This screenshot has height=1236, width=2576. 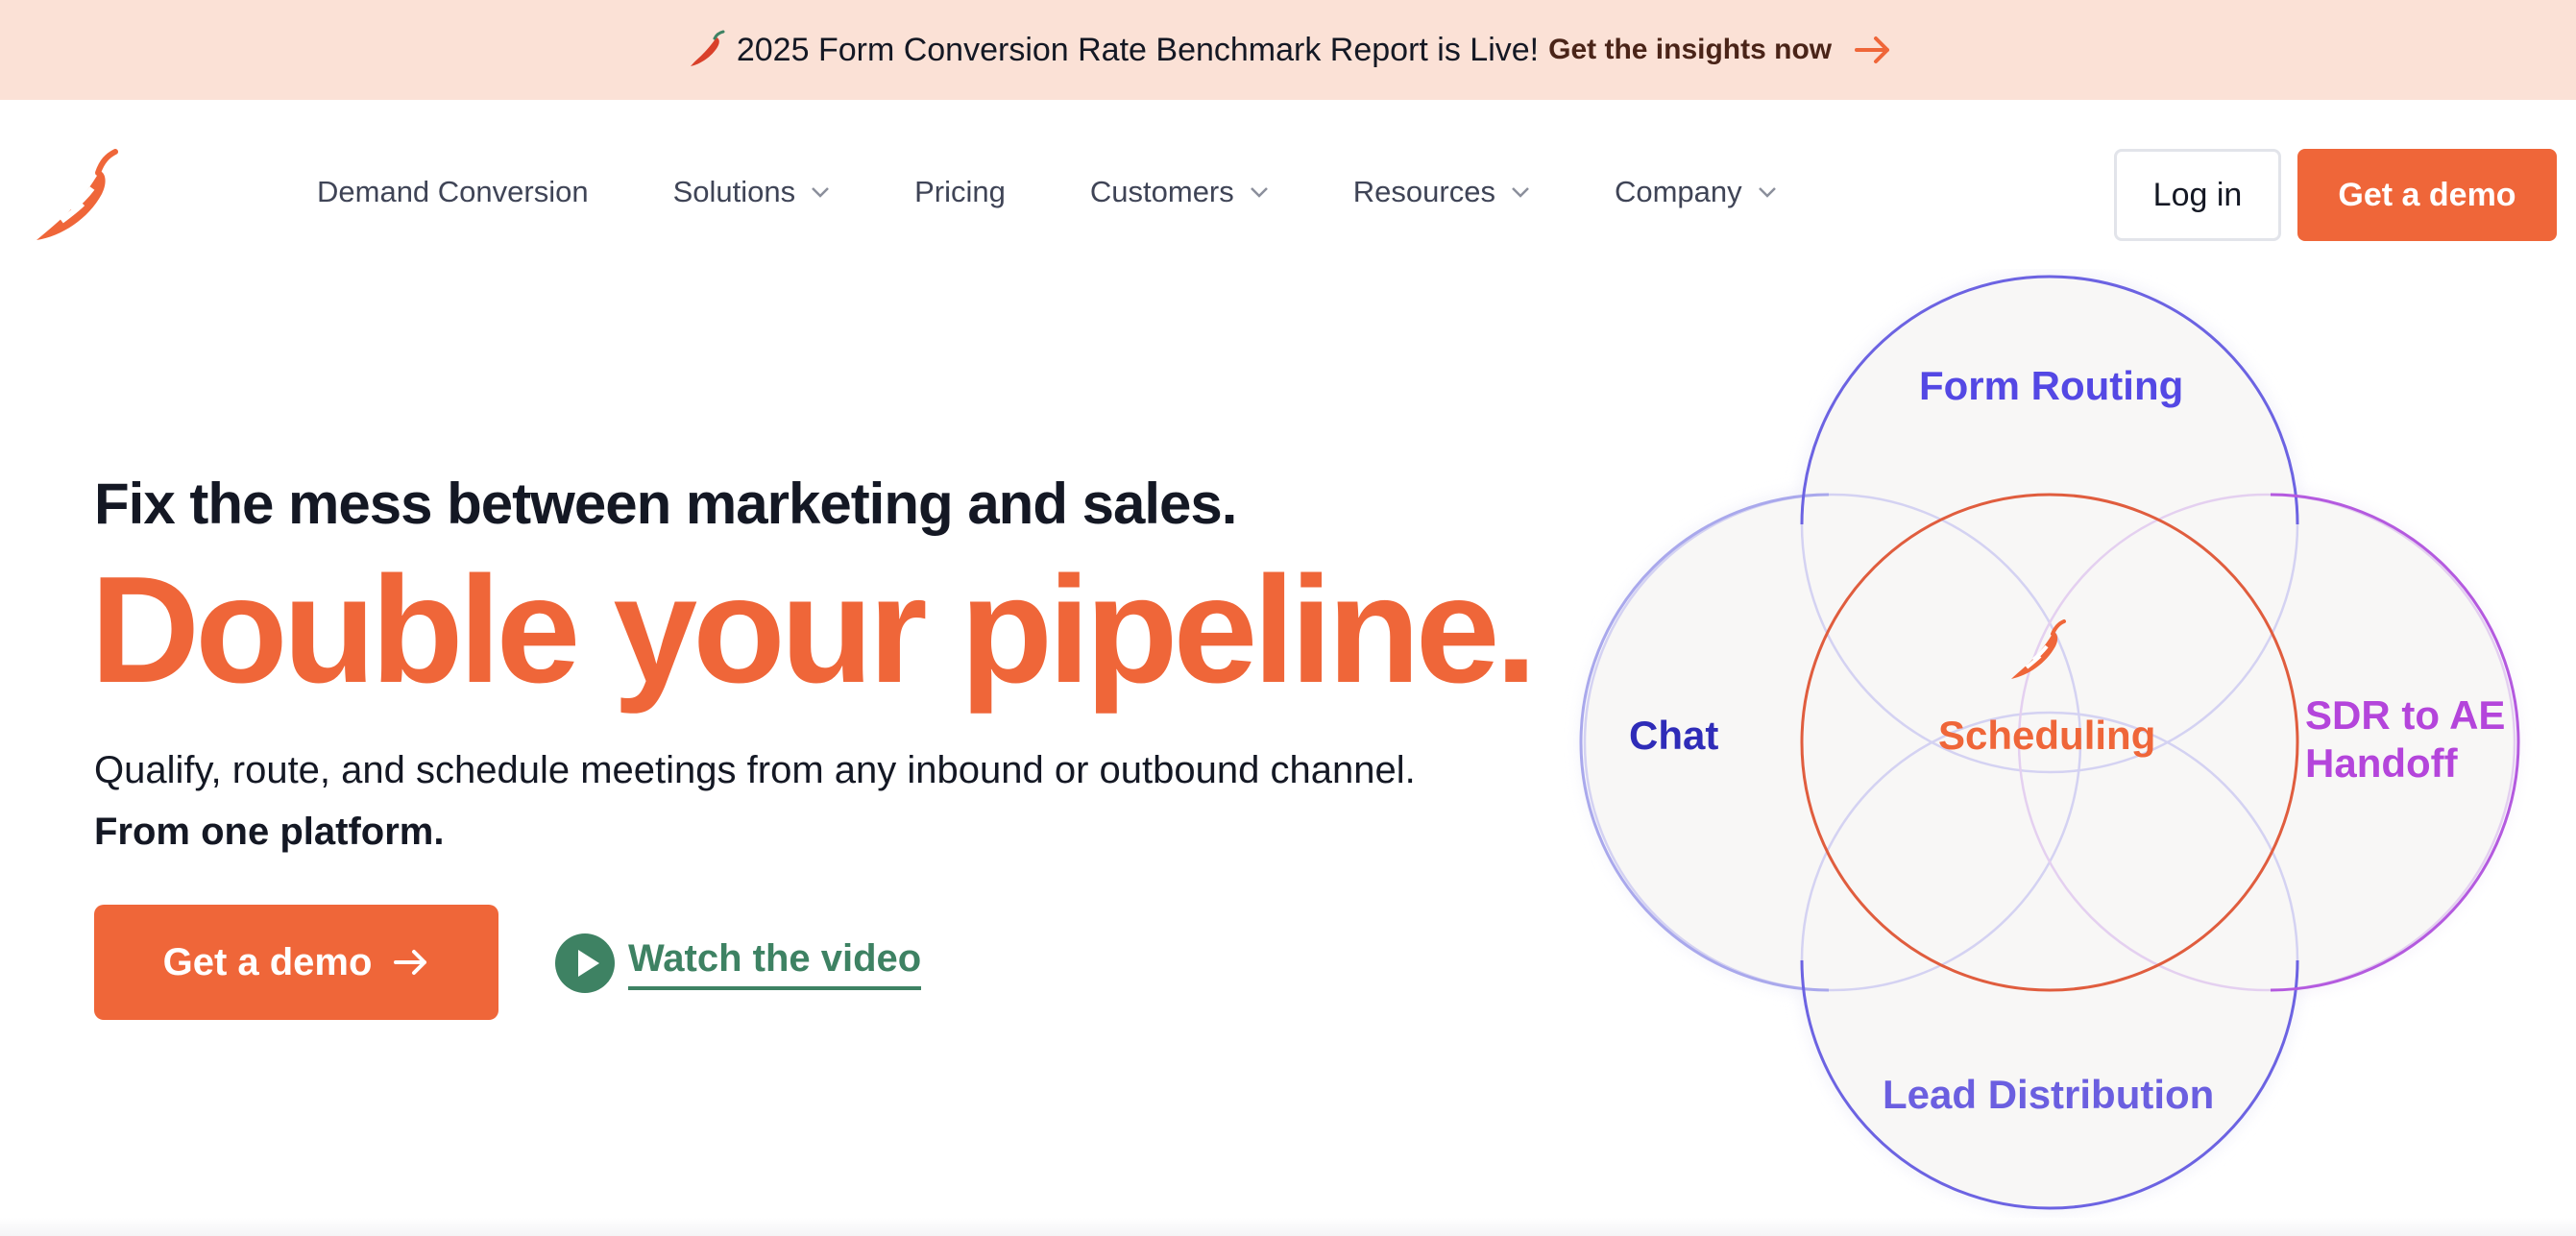 What do you see at coordinates (269, 832) in the screenshot?
I see `hero-subtitle-bold: From one platform.` at bounding box center [269, 832].